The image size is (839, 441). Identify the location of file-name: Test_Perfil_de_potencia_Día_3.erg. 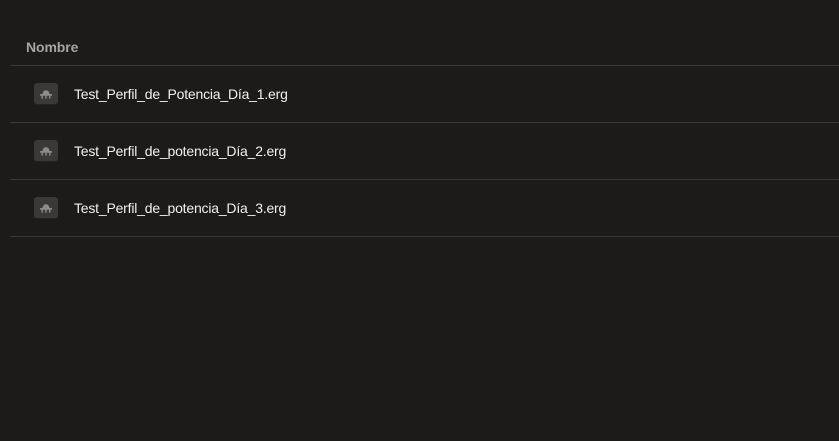
(180, 208).